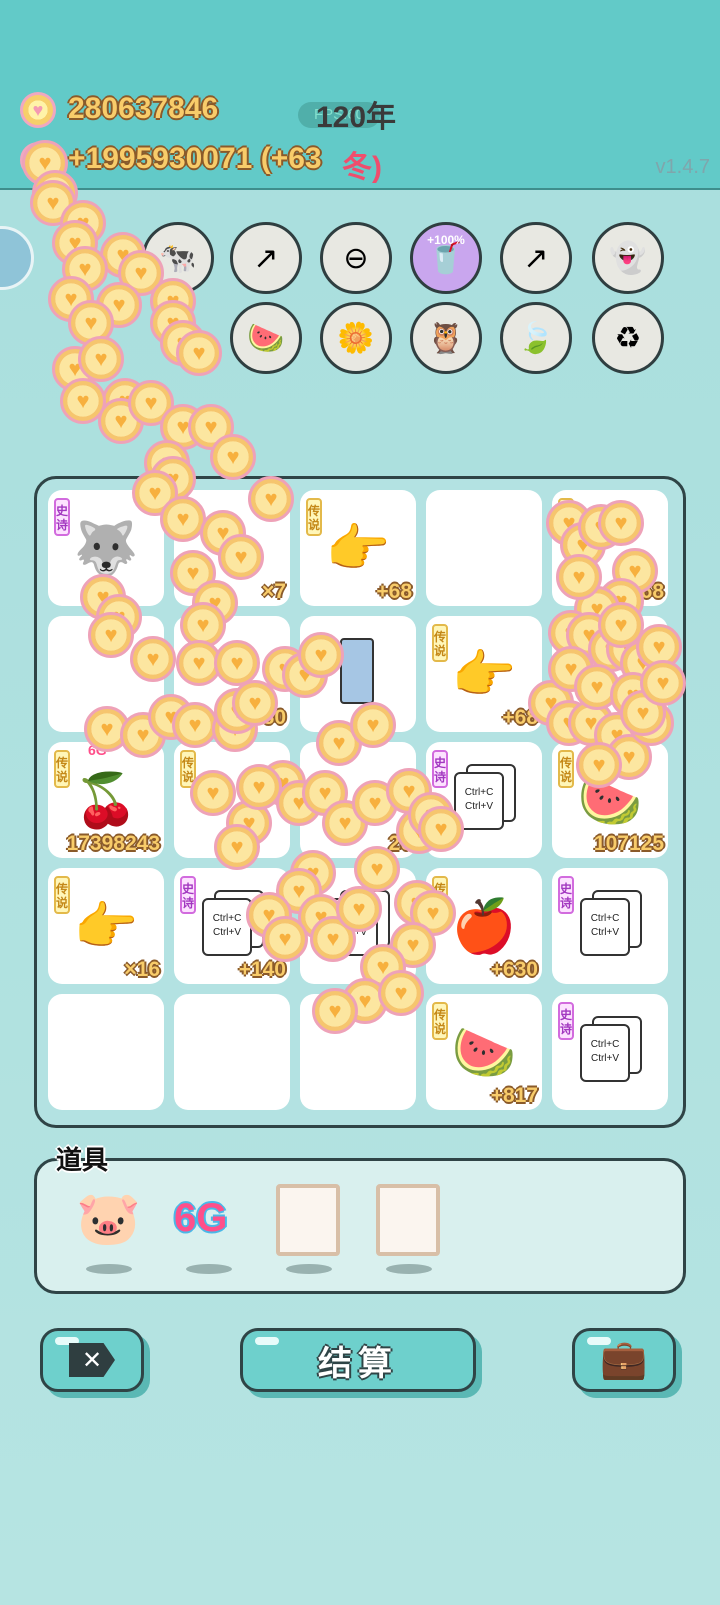 The width and height of the screenshot is (720, 1605). What do you see at coordinates (484, 1052) in the screenshot?
I see `board-cell-watermelon: 传说 🍉 +817` at bounding box center [484, 1052].